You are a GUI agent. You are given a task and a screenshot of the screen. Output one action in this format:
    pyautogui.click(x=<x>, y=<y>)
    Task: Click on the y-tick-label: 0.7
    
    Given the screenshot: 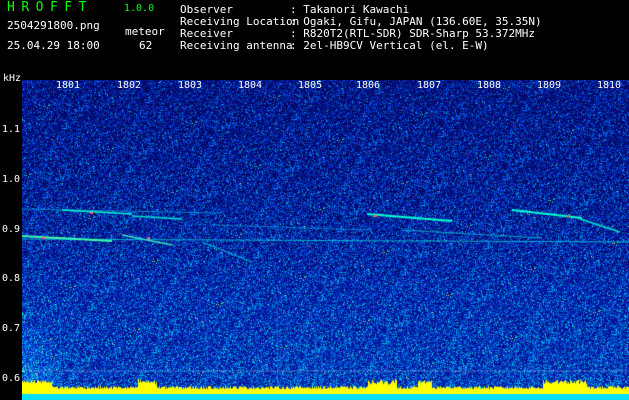 What is the action you would take?
    pyautogui.click(x=11, y=328)
    